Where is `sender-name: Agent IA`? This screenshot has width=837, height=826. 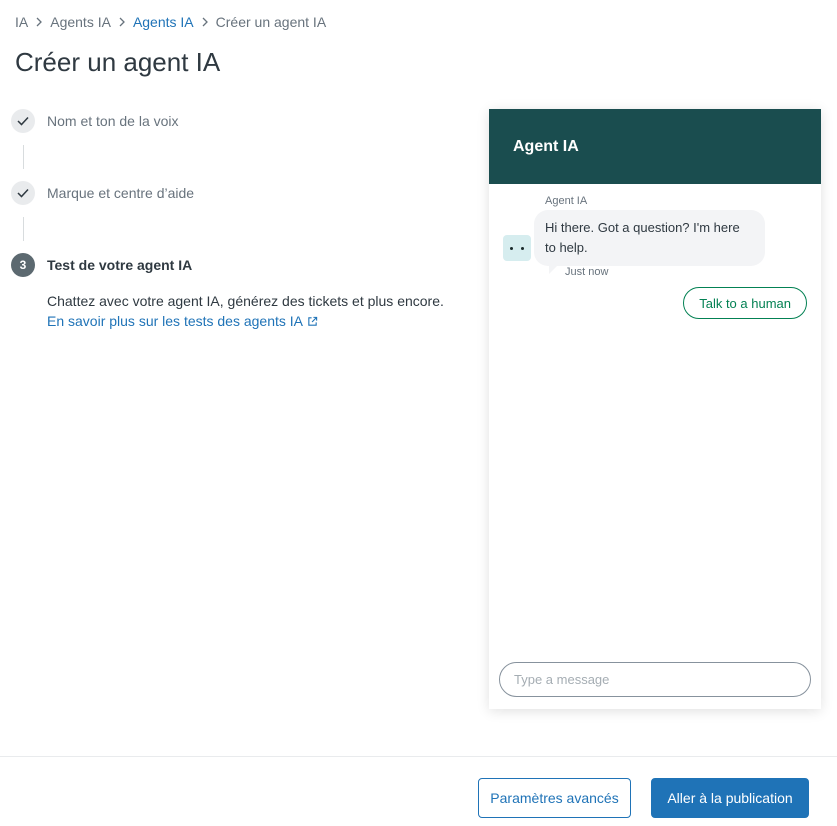 sender-name: Agent IA is located at coordinates (566, 201).